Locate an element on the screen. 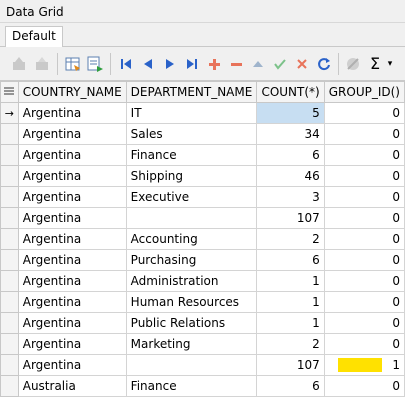 Image resolution: width=405 pixels, height=412 pixels. tab-default: Default is located at coordinates (34, 36).